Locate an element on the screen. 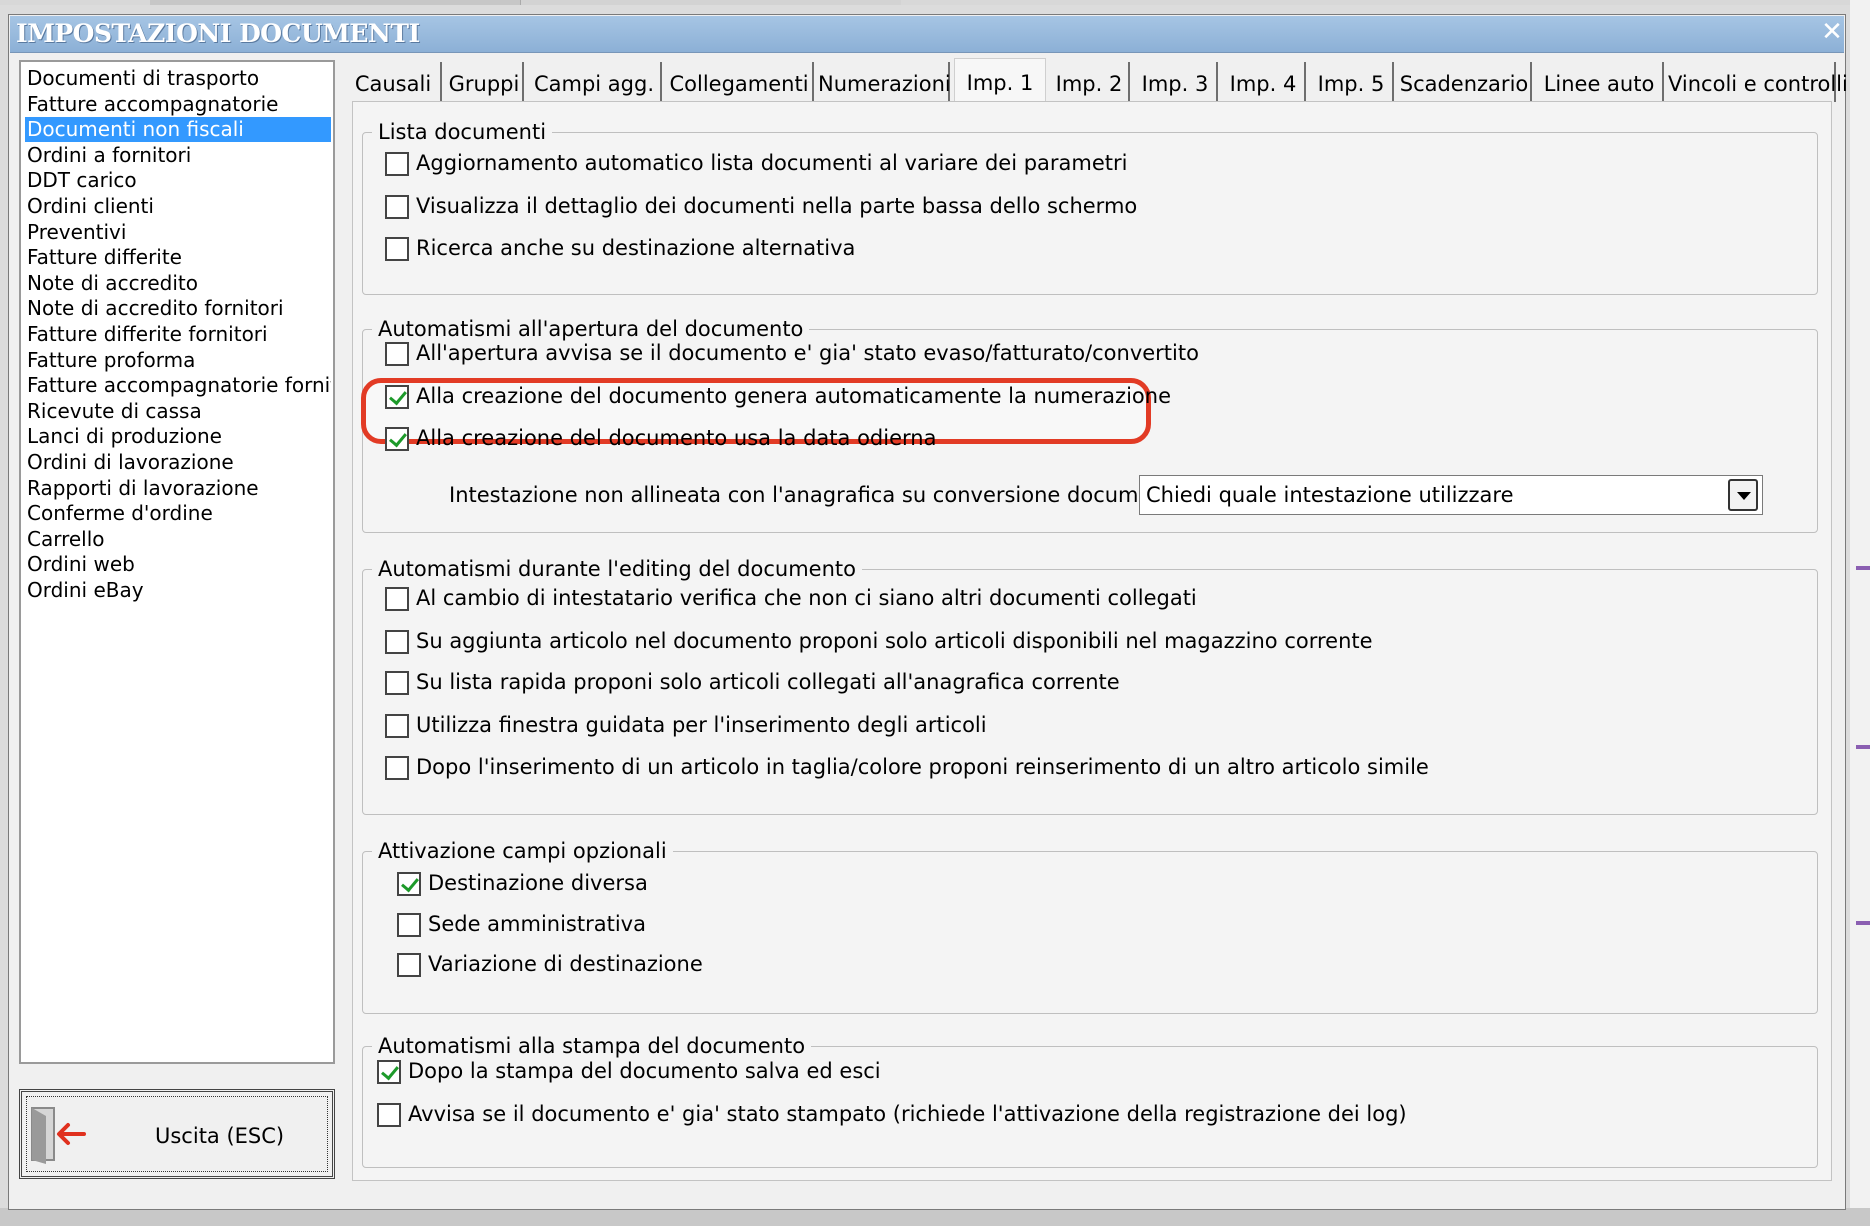  doc-list-item: Ordini di lavorazione is located at coordinates (178, 462).